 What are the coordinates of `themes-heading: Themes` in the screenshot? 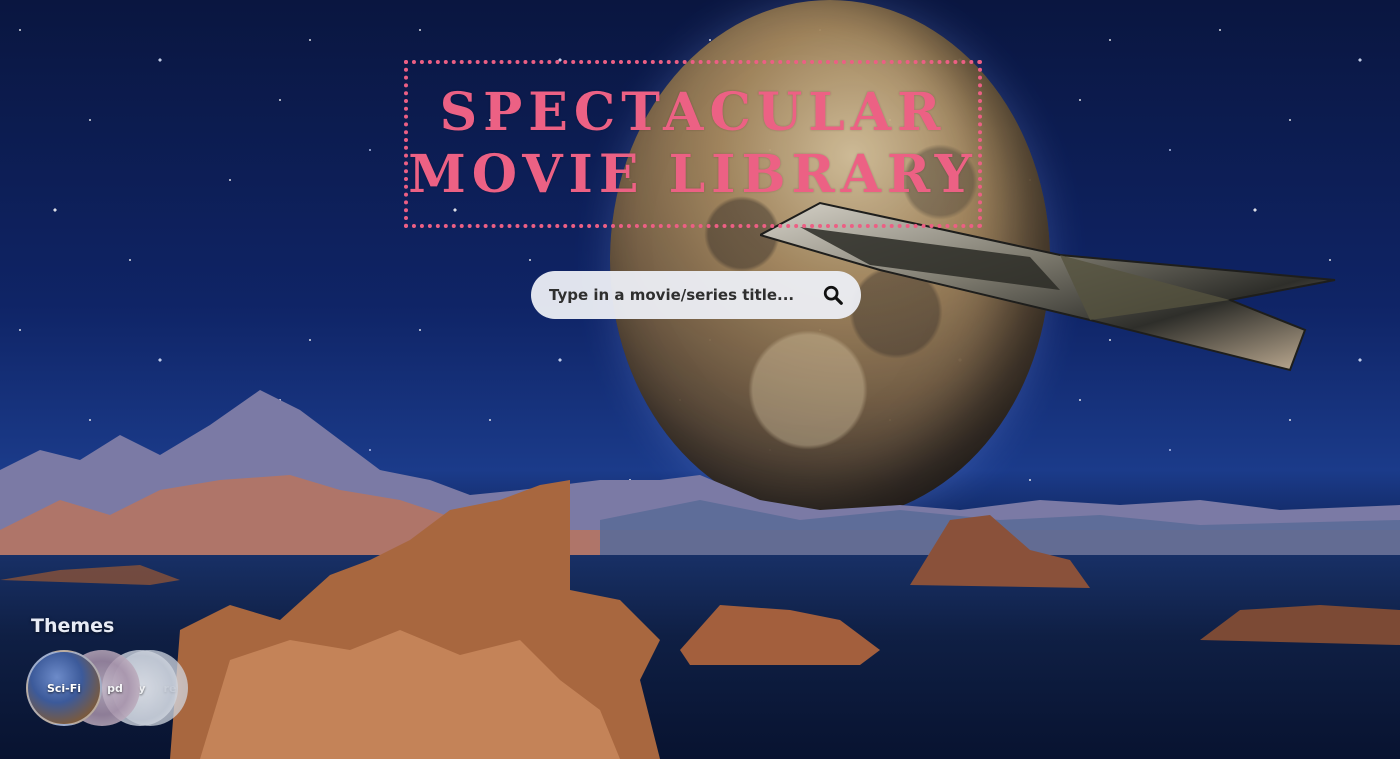 It's located at (73, 626).